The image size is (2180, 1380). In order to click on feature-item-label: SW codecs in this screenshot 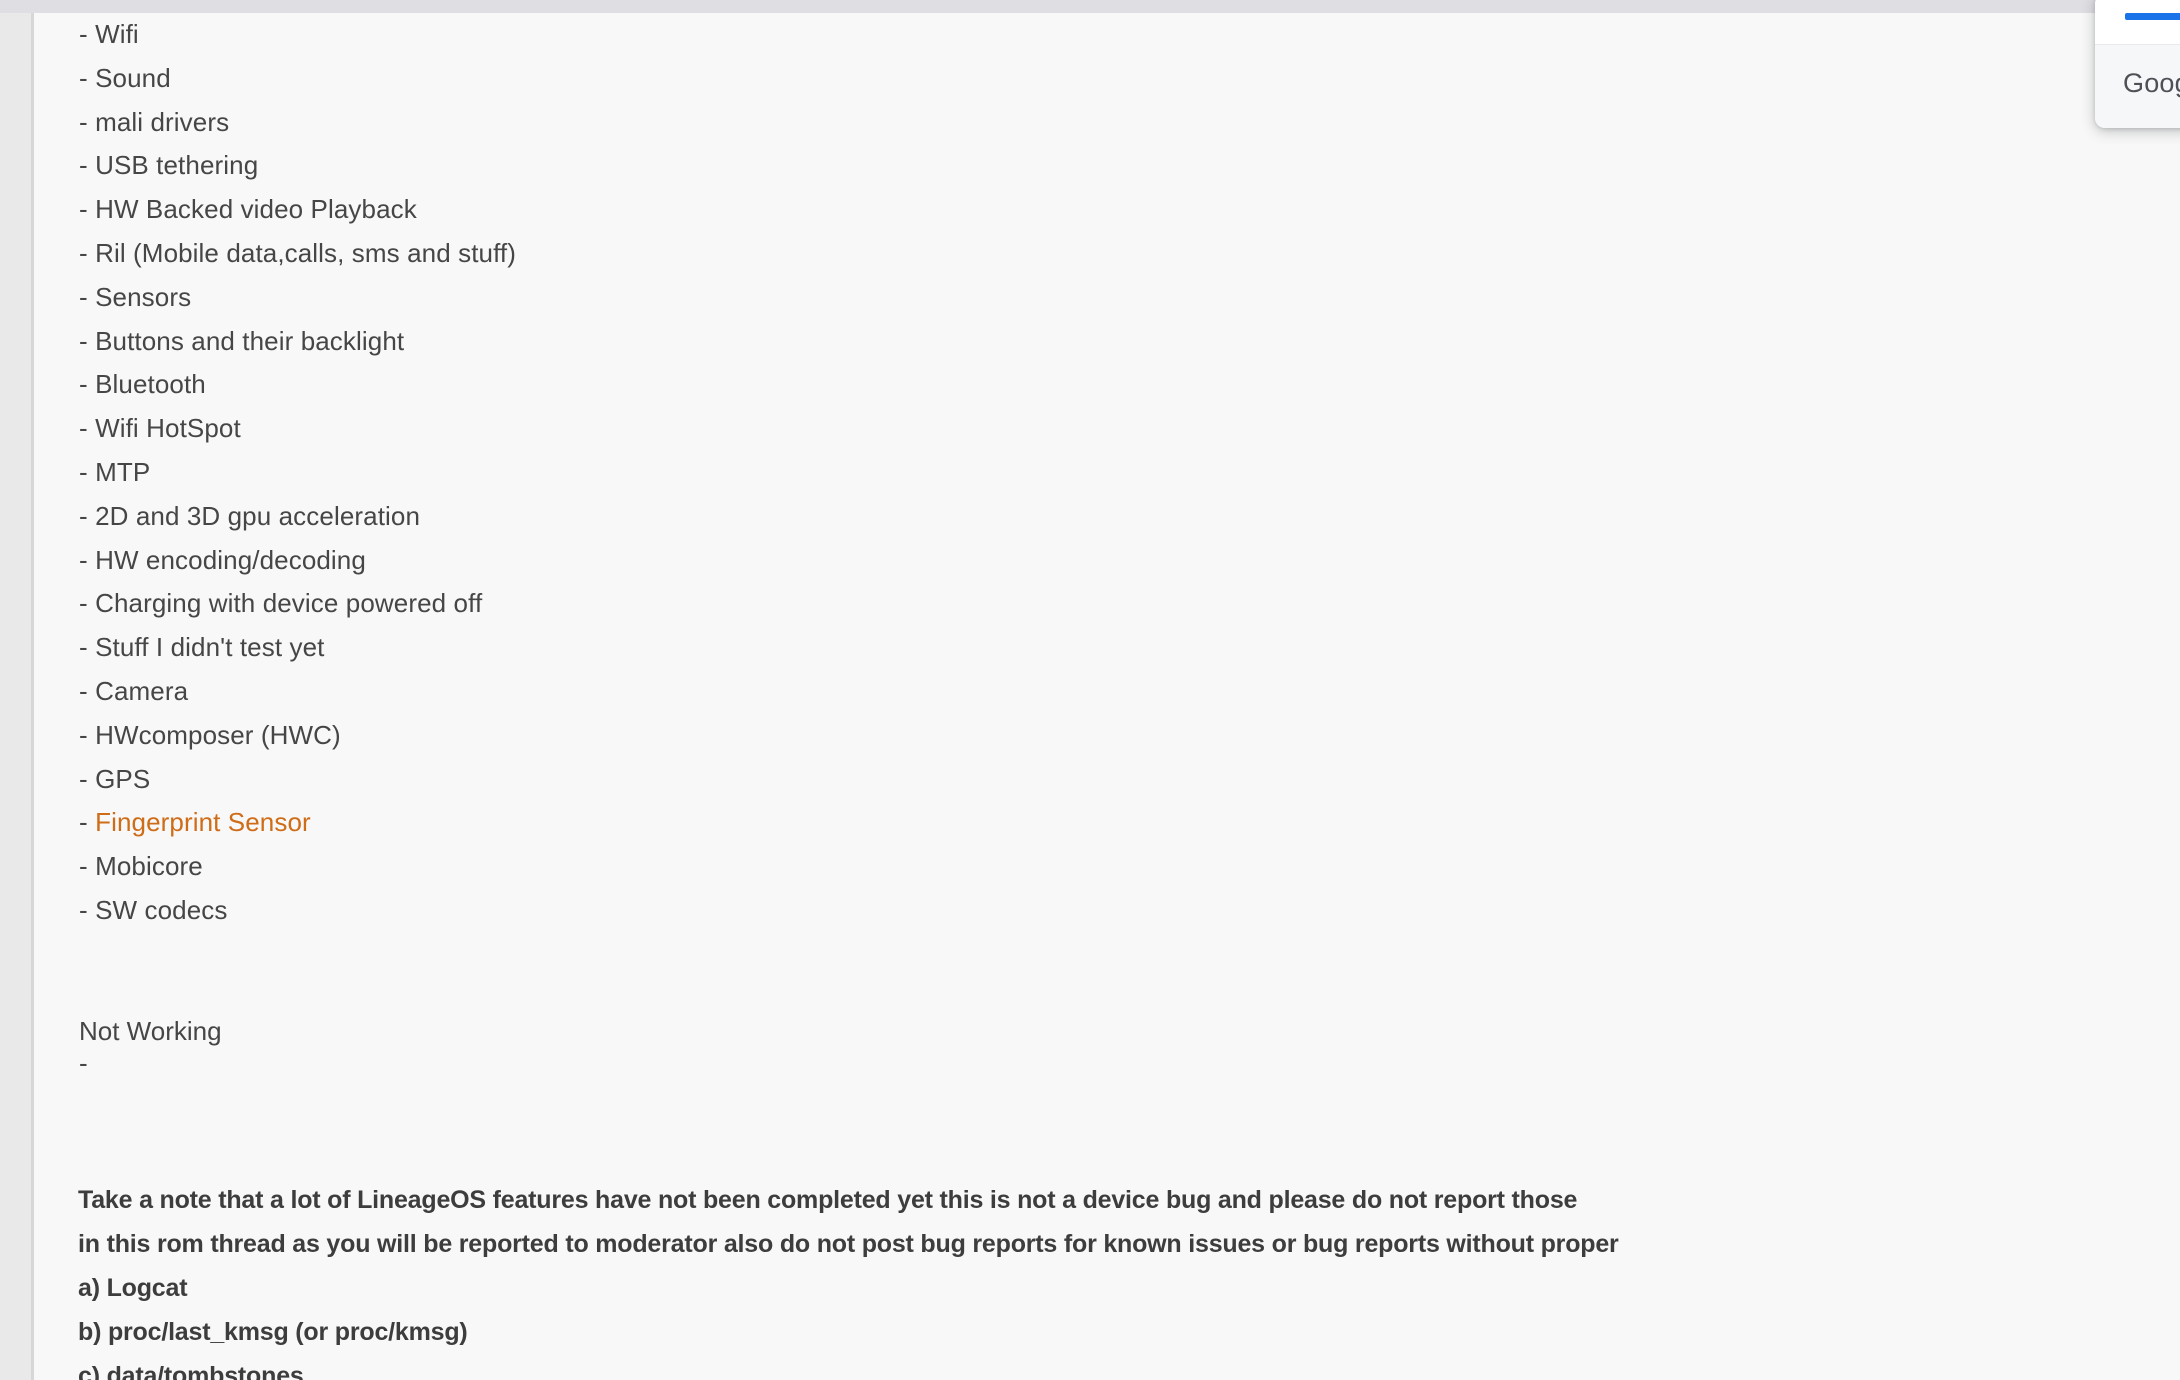, I will do `click(161, 909)`.